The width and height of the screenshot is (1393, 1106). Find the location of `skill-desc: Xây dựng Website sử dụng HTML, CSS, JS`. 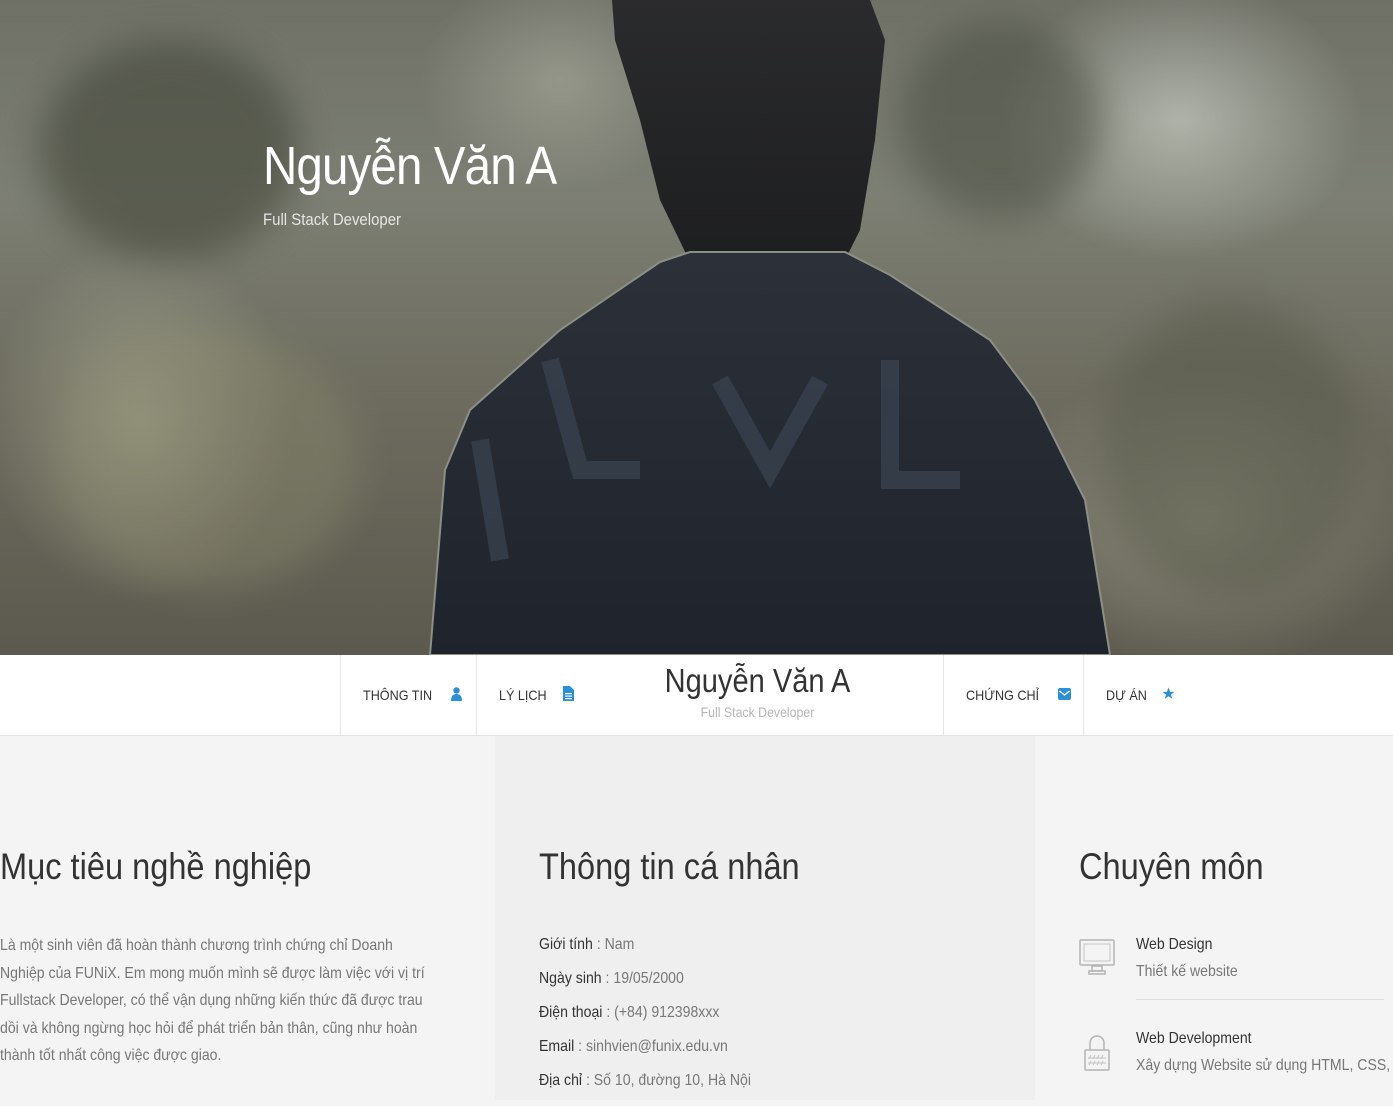

skill-desc: Xây dựng Website sử dụng HTML, CSS, JS is located at coordinates (1264, 1065).